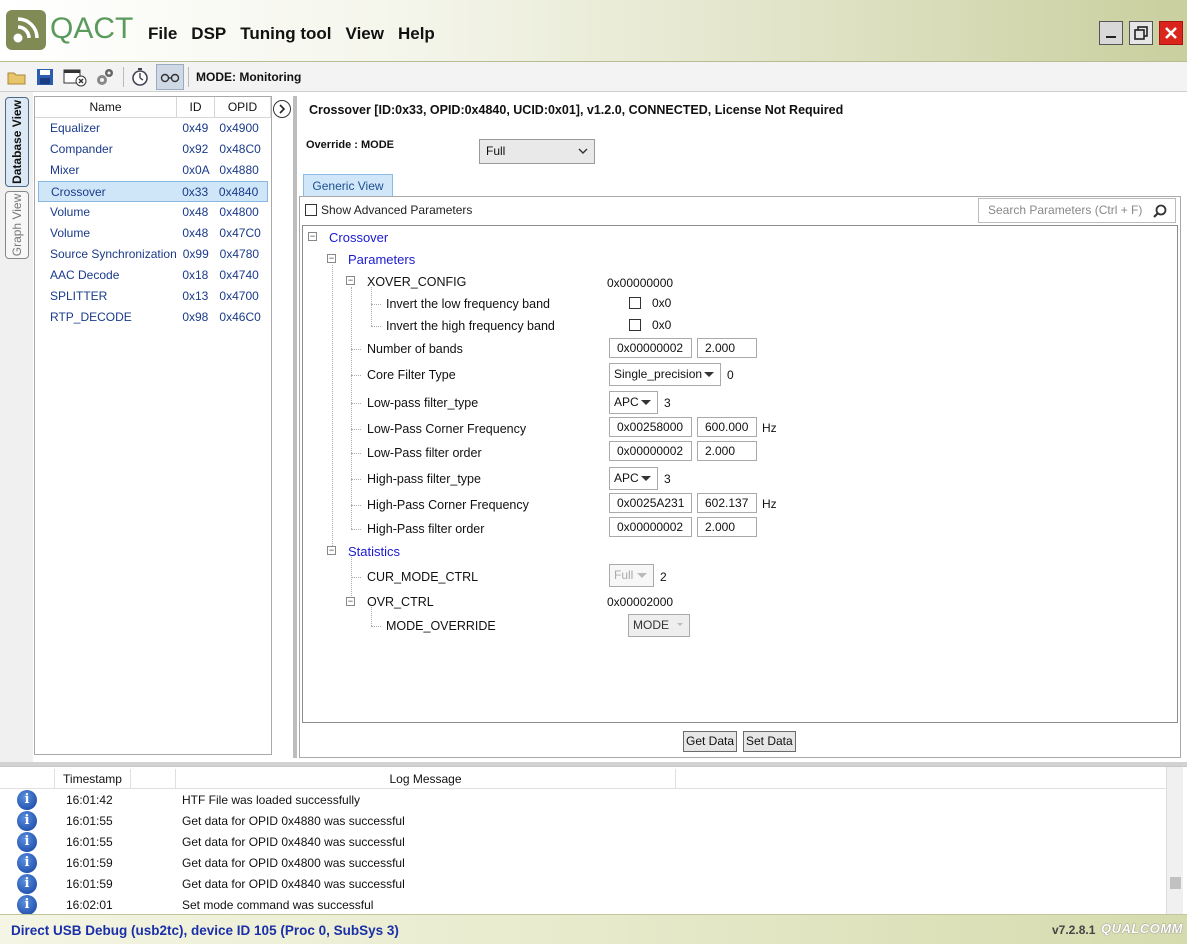 The image size is (1187, 944). What do you see at coordinates (153, 128) in the screenshot?
I see `module-row: Equalizer 0x49 0x4900` at bounding box center [153, 128].